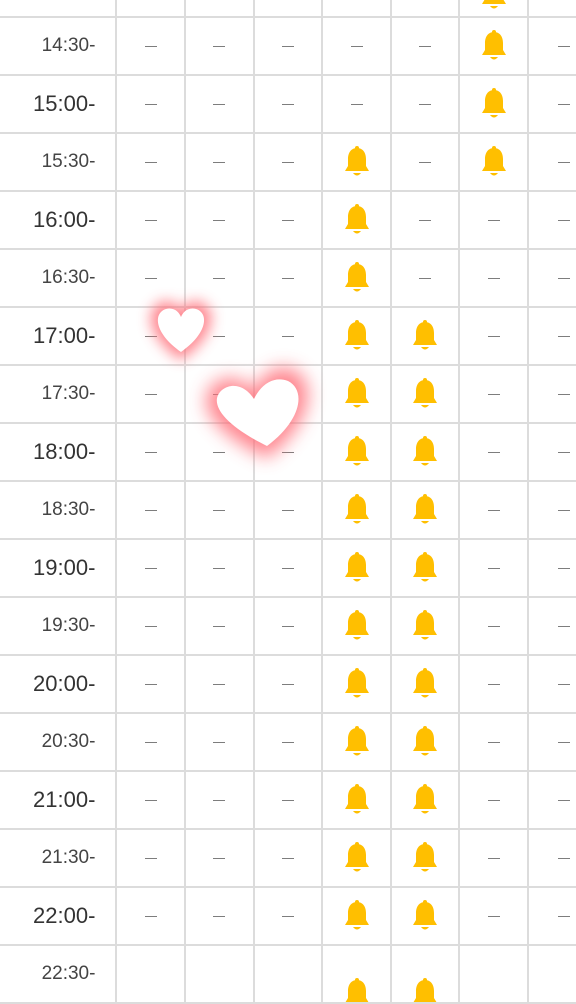 The width and height of the screenshot is (576, 1004). What do you see at coordinates (59, 279) in the screenshot?
I see `time-slot-label: 16:30-` at bounding box center [59, 279].